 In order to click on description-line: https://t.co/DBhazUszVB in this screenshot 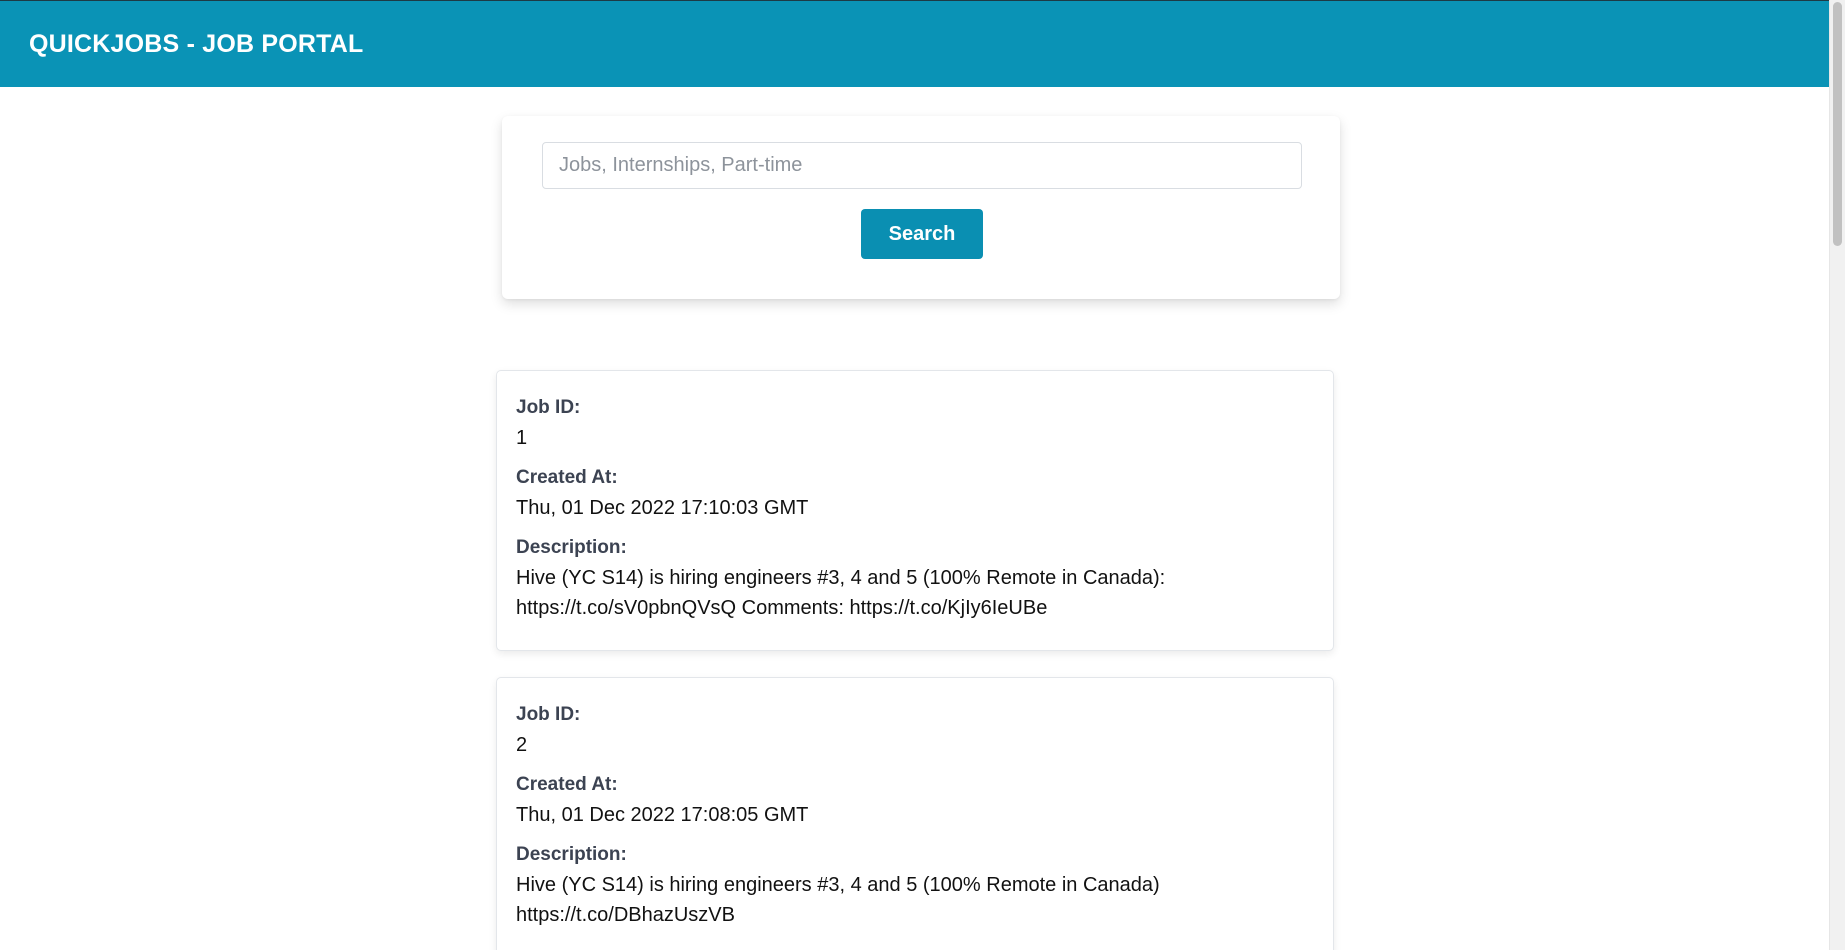, I will do `click(625, 915)`.